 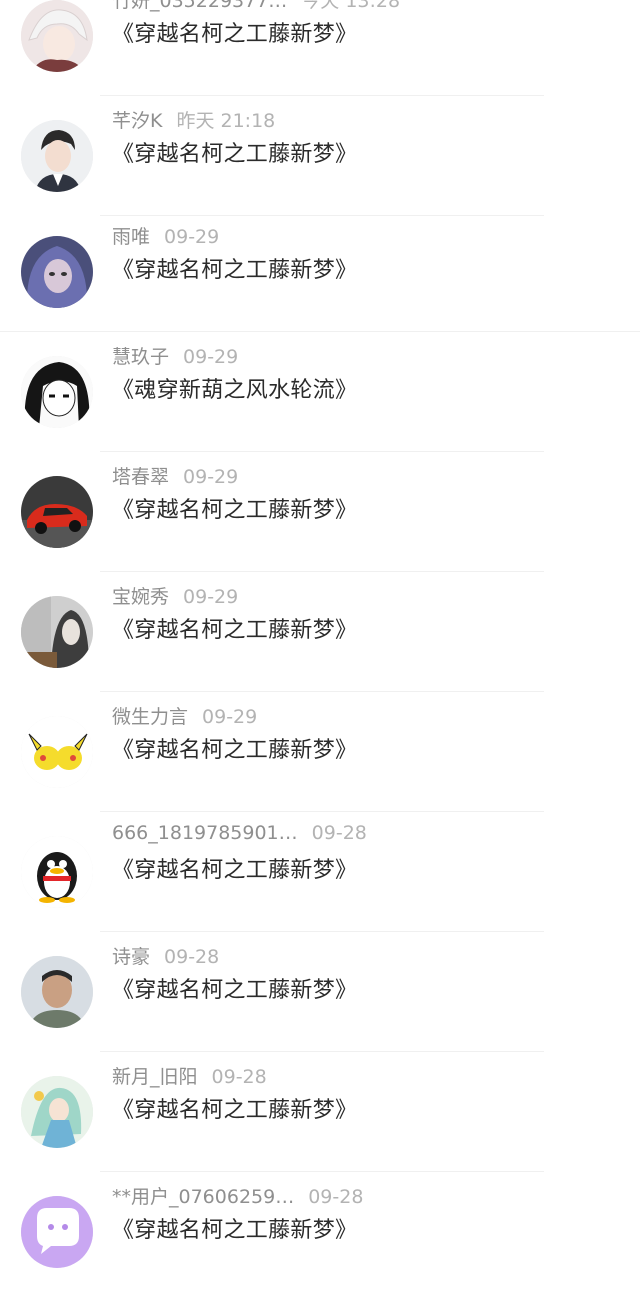 I want to click on comment-row: 芊汐K 昨天 21:18 《穿越名柯之工藤新梦》, so click(x=320, y=156).